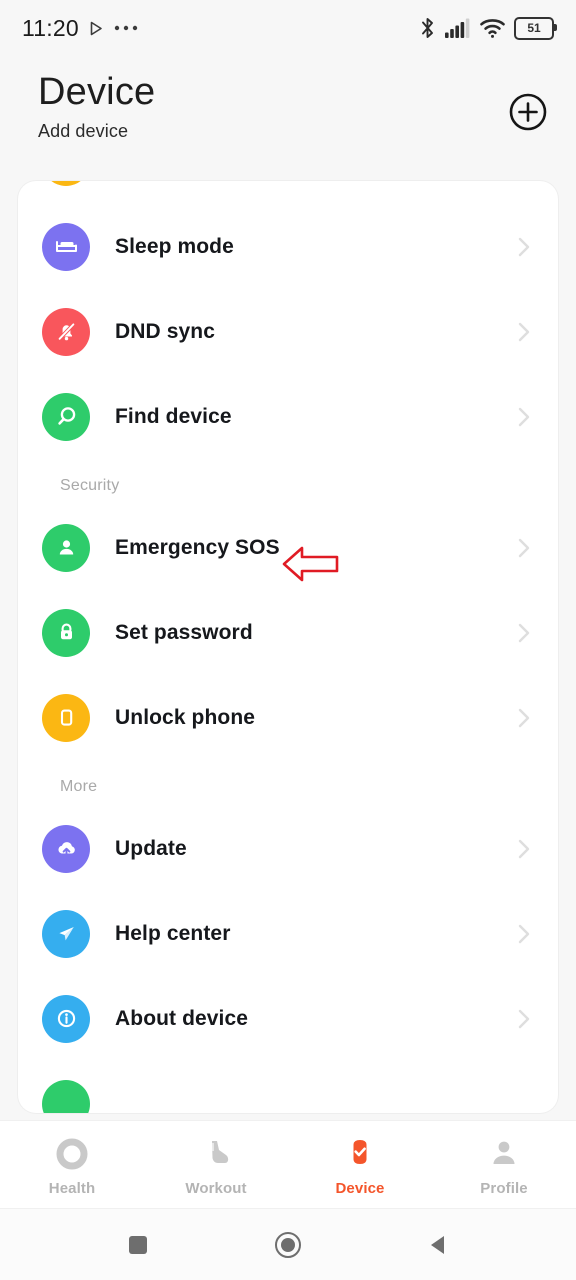 Image resolution: width=576 pixels, height=1280 pixels. Describe the element at coordinates (72, 1154) in the screenshot. I see `ring-icon` at that location.